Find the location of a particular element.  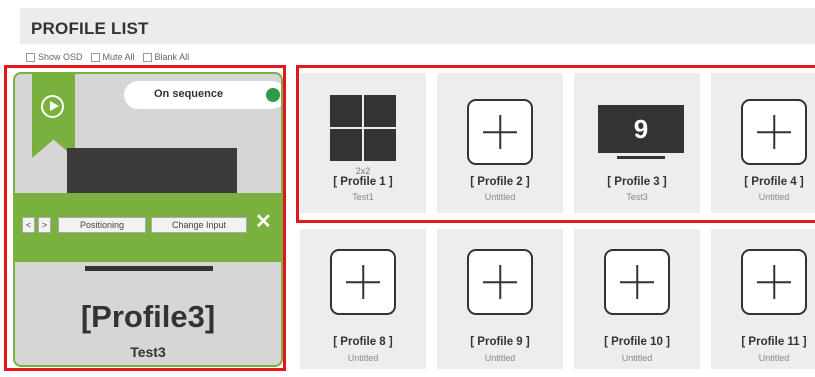

sequence-toggle: On sequence is located at coordinates (202, 95).